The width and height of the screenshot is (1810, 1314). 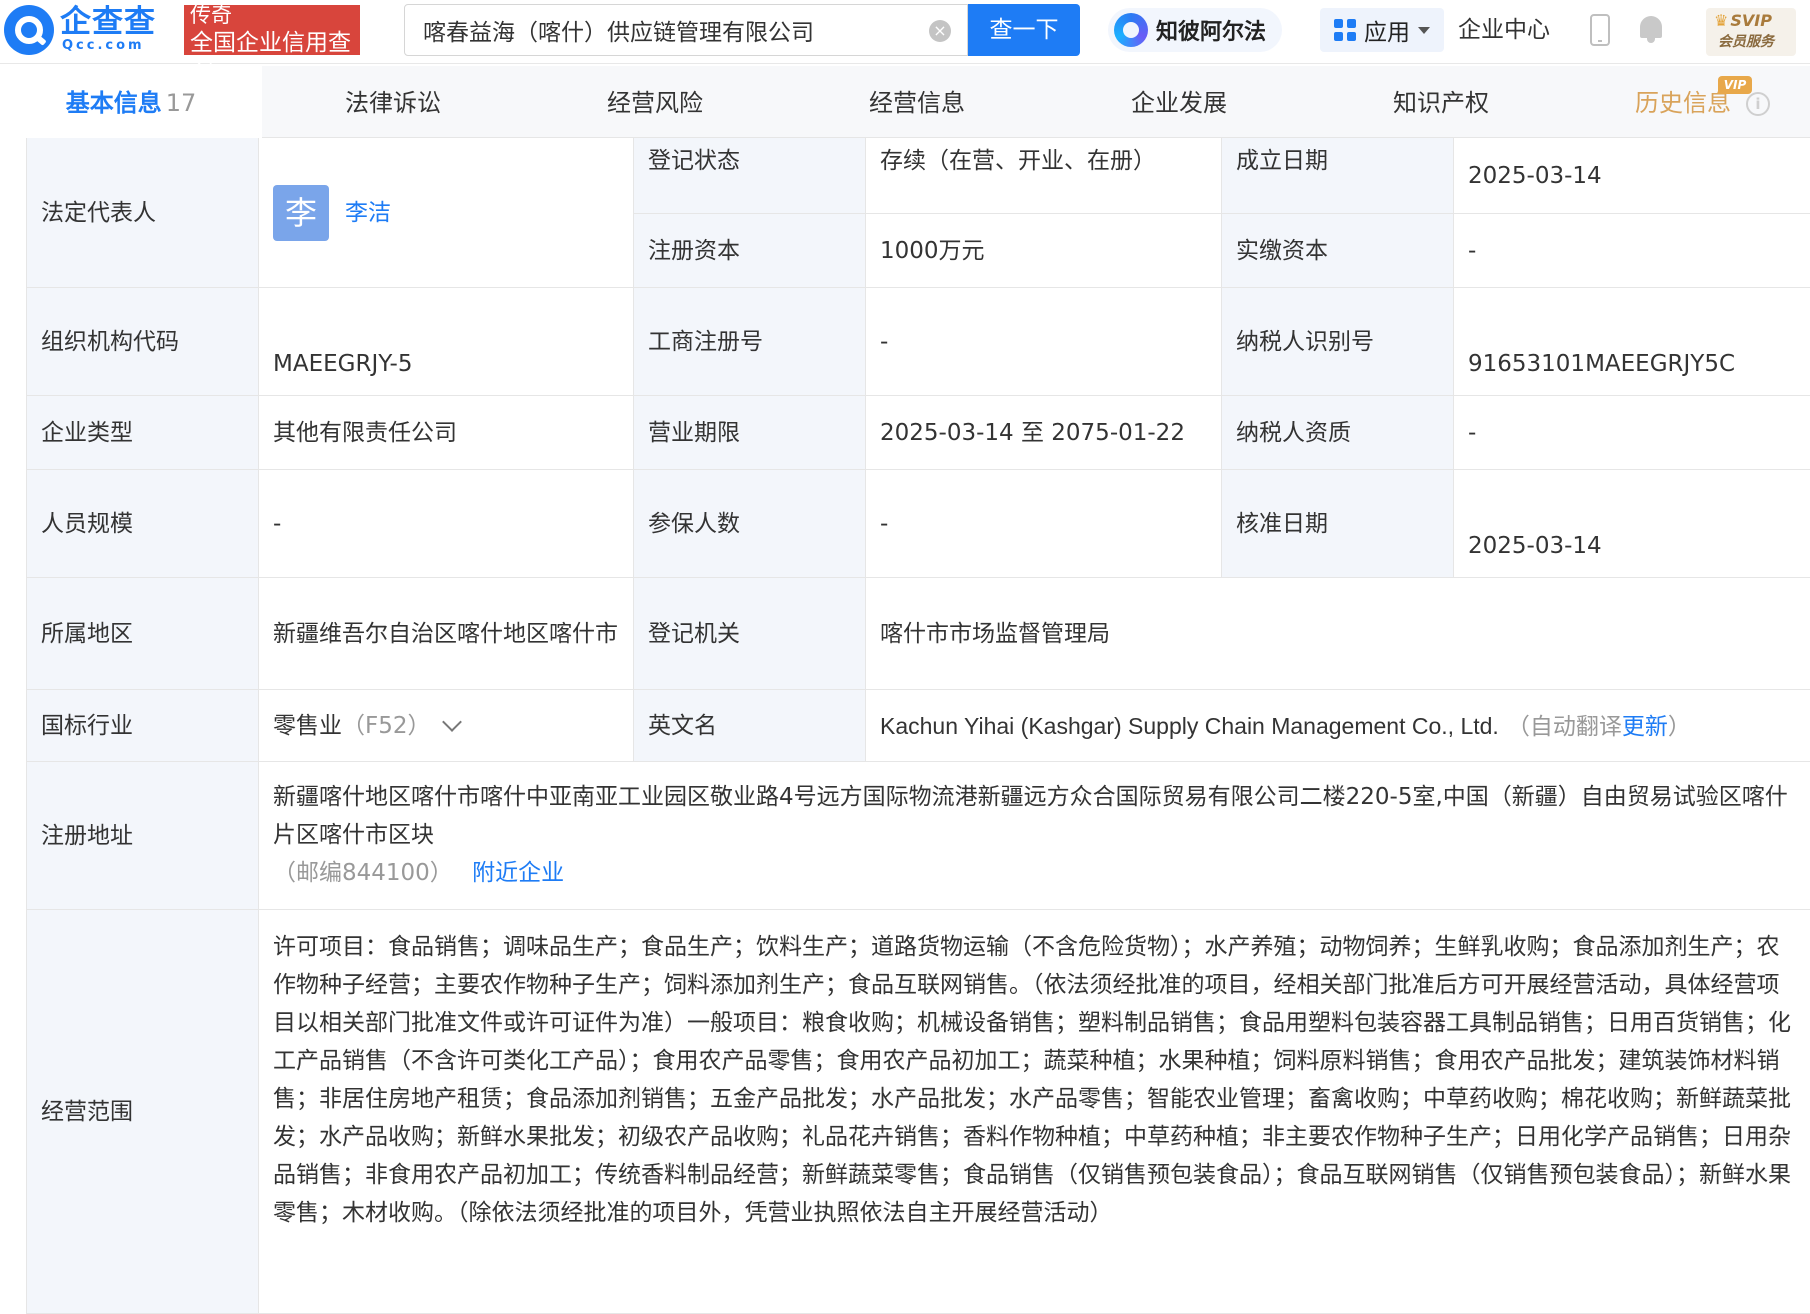 I want to click on insured-label: 参保人数, so click(x=750, y=524).